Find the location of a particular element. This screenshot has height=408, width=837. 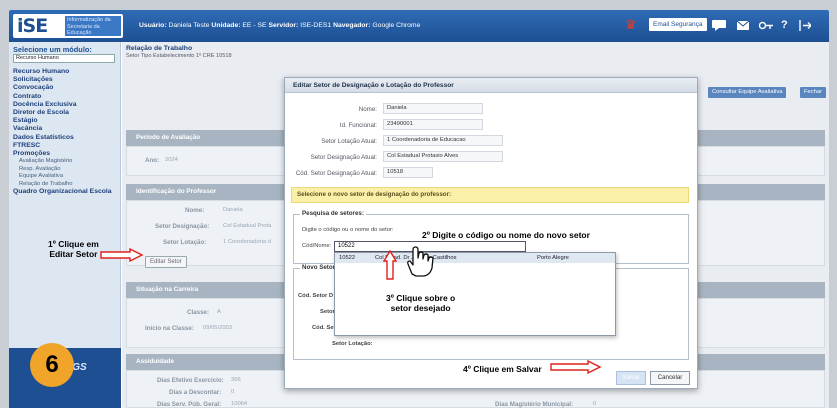

sidebar-item-estagio: Estágio is located at coordinates (66, 121).